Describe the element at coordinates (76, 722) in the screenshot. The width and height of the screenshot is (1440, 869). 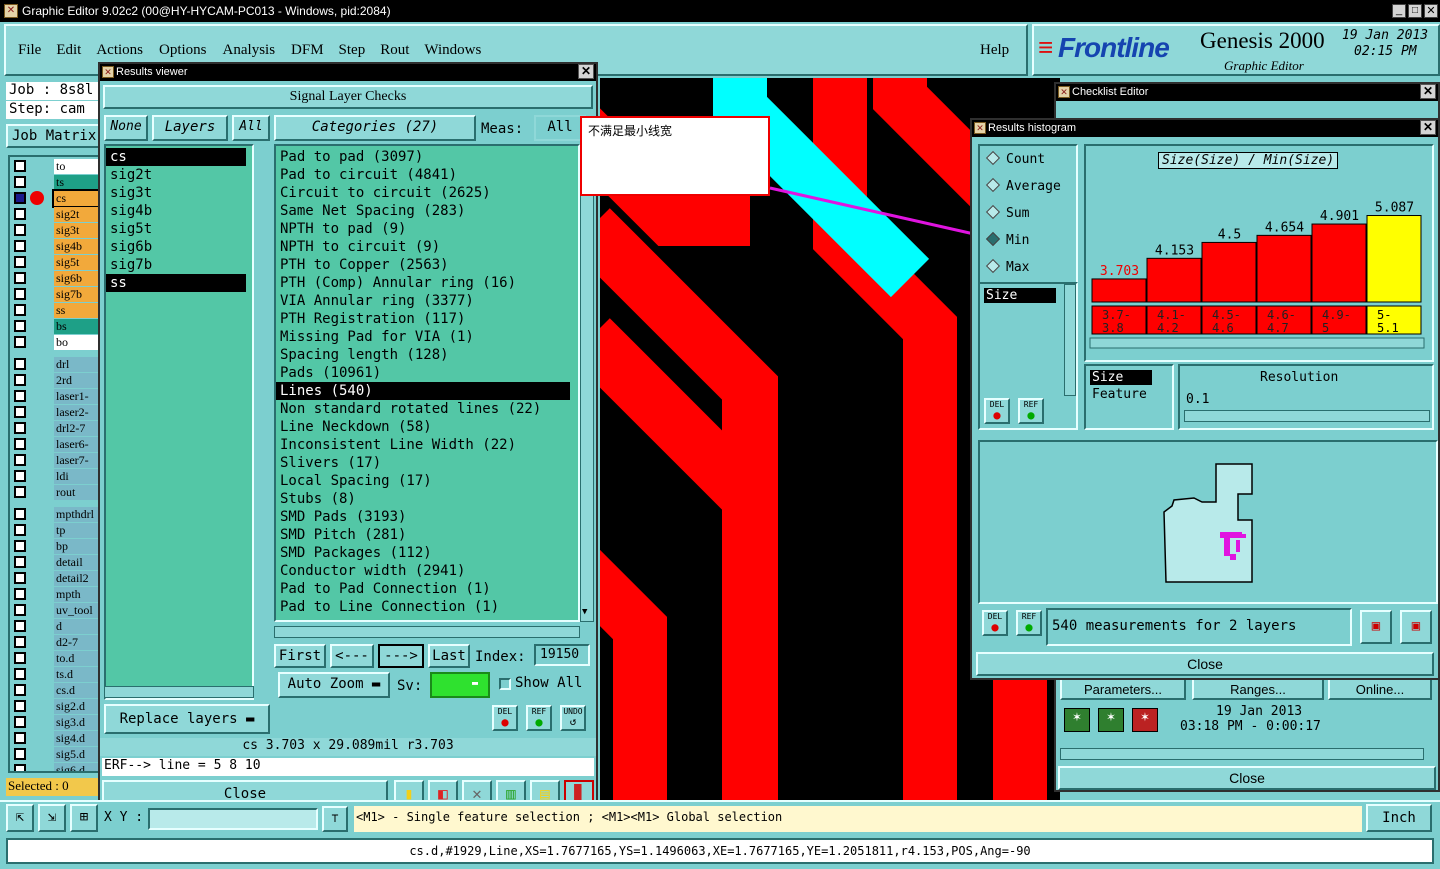
I see `layer-item: sig3.d` at that location.